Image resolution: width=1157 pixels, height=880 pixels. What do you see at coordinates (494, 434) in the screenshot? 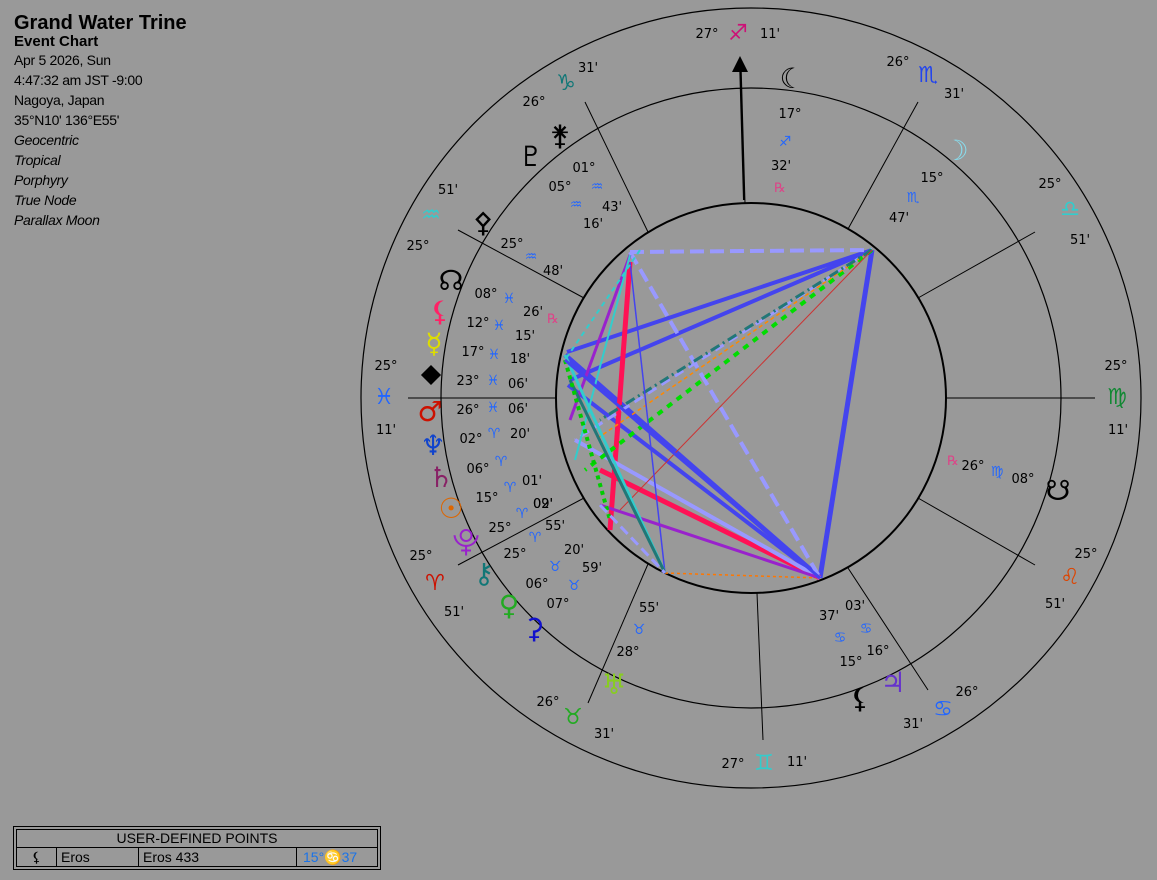
I see `neptune-sign-icon: ♈` at bounding box center [494, 434].